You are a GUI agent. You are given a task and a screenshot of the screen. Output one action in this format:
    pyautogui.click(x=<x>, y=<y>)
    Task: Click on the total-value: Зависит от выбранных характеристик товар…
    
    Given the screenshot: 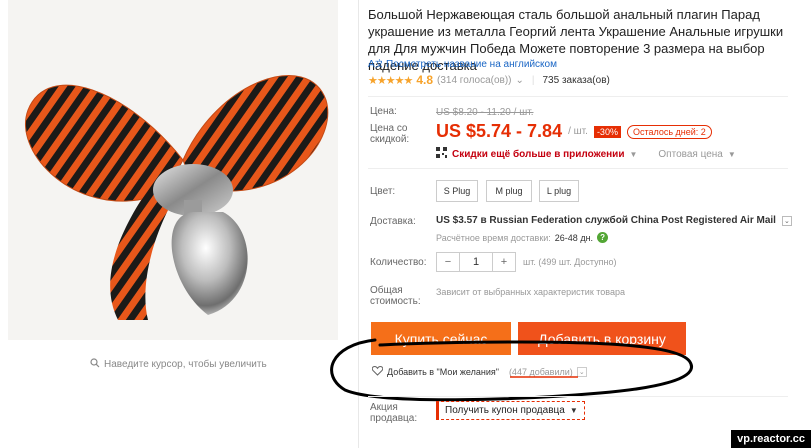 What is the action you would take?
    pyautogui.click(x=530, y=292)
    